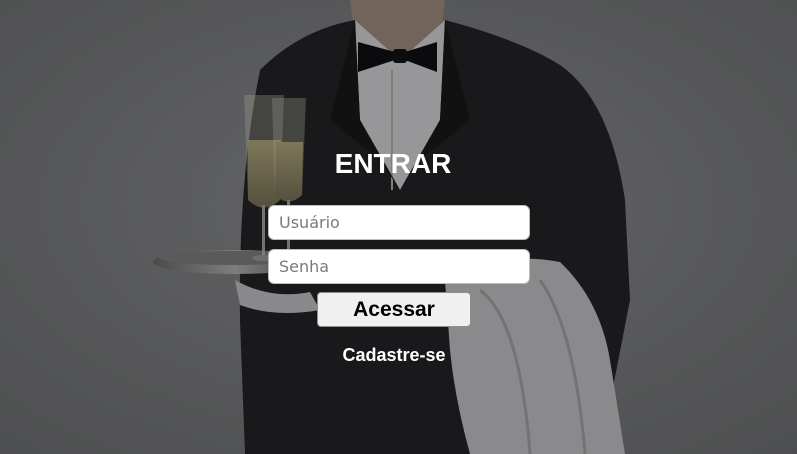 The width and height of the screenshot is (797, 454). What do you see at coordinates (399, 266) in the screenshot?
I see `password-input` at bounding box center [399, 266].